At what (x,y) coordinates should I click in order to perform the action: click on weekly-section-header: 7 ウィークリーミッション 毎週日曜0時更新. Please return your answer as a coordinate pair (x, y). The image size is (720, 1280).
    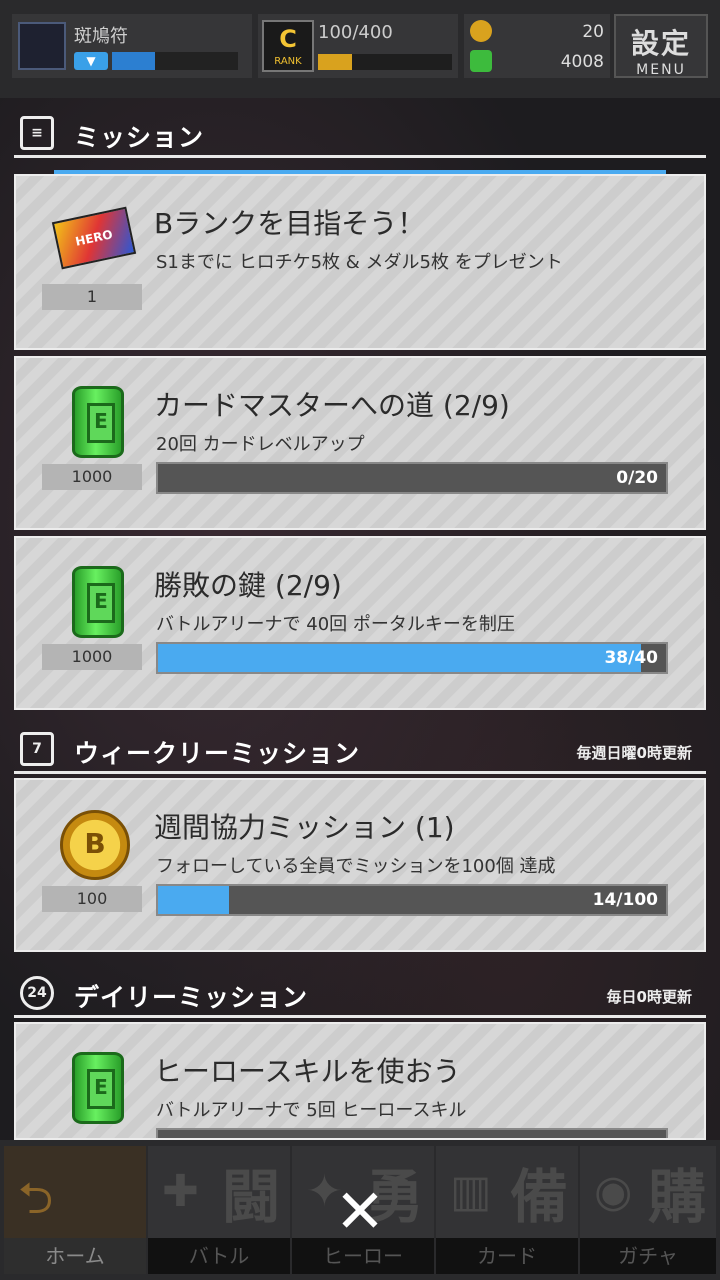
    Looking at the image, I should click on (360, 753).